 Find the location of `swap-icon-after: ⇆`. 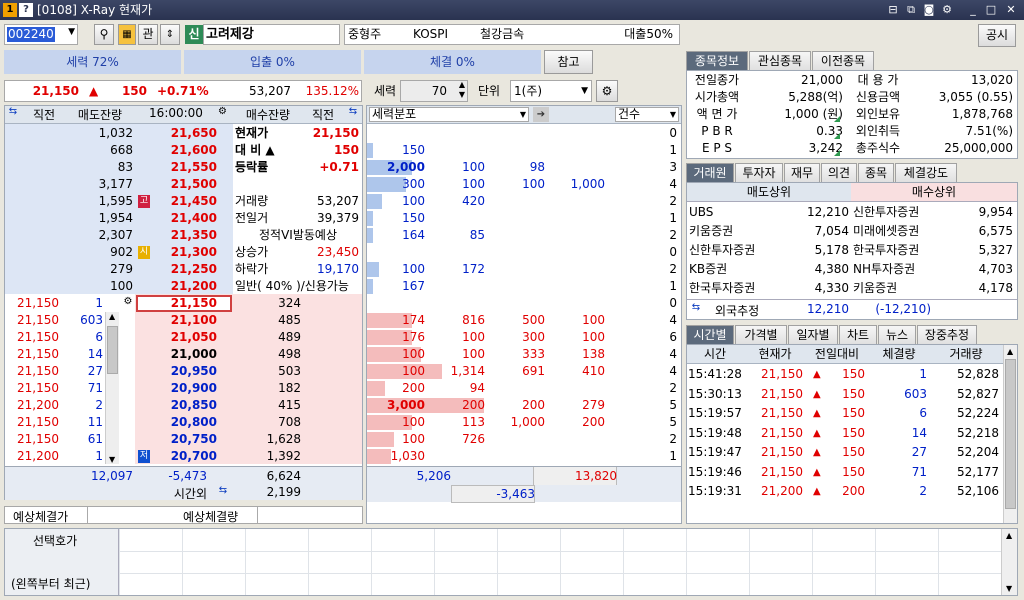

swap-icon-after: ⇆ is located at coordinates (223, 490).